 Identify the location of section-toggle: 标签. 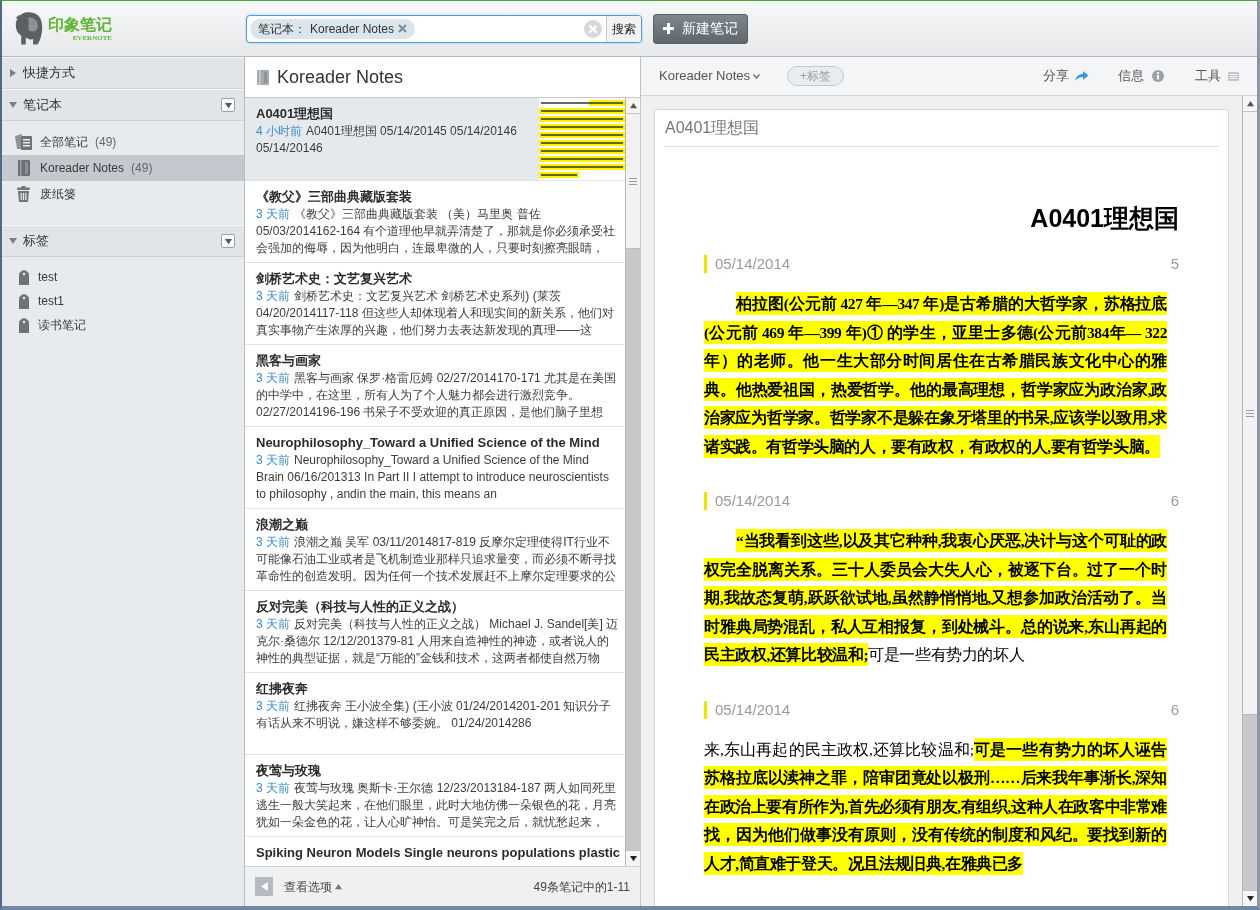
(29, 241).